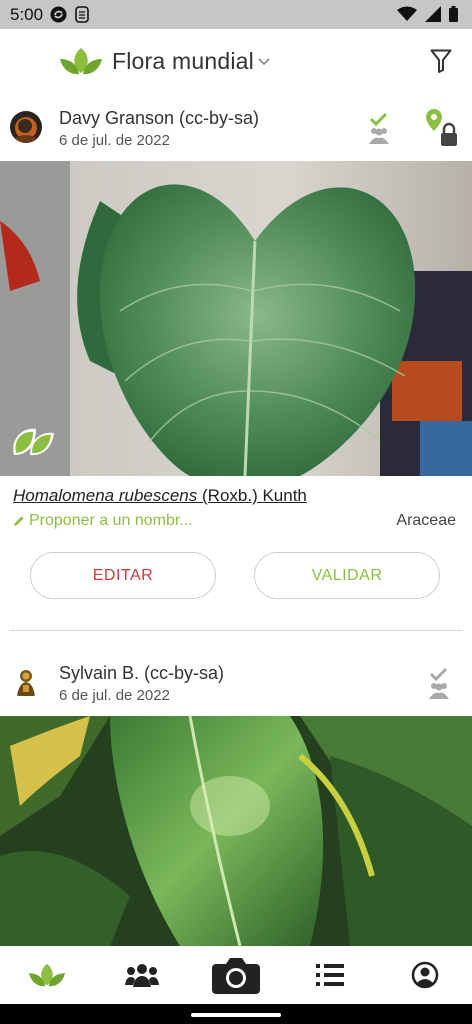  What do you see at coordinates (433, 14) in the screenshot?
I see `signal-icon` at bounding box center [433, 14].